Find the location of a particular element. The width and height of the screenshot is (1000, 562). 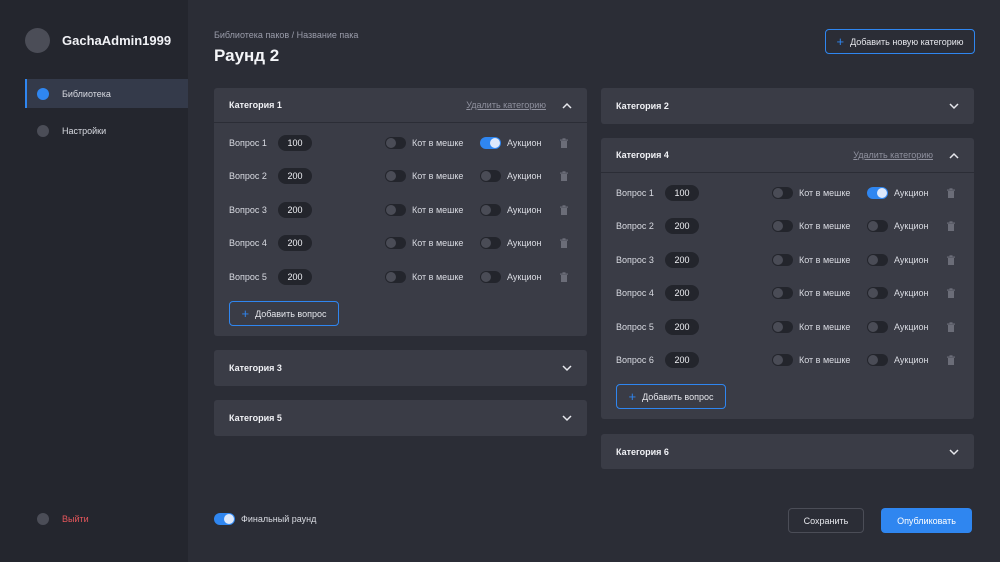

category-header: Категория 2 is located at coordinates (787, 105).